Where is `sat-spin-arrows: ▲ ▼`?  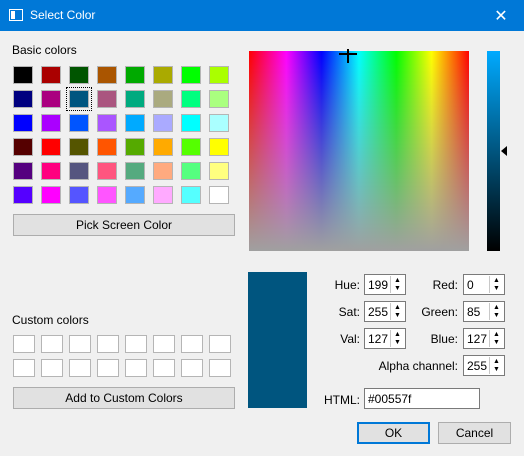
sat-spin-arrows: ▲ ▼ is located at coordinates (397, 311).